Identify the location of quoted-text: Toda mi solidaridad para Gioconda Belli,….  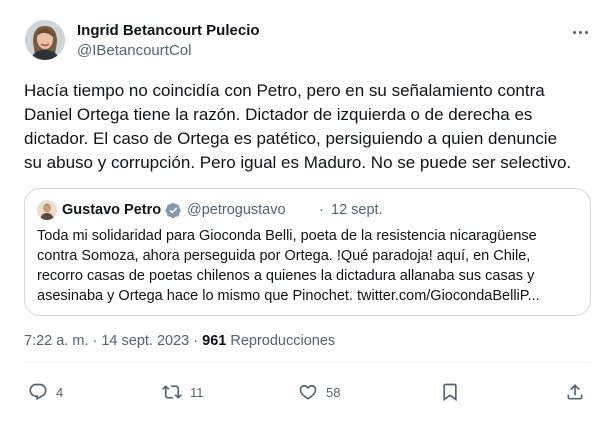
(288, 266).